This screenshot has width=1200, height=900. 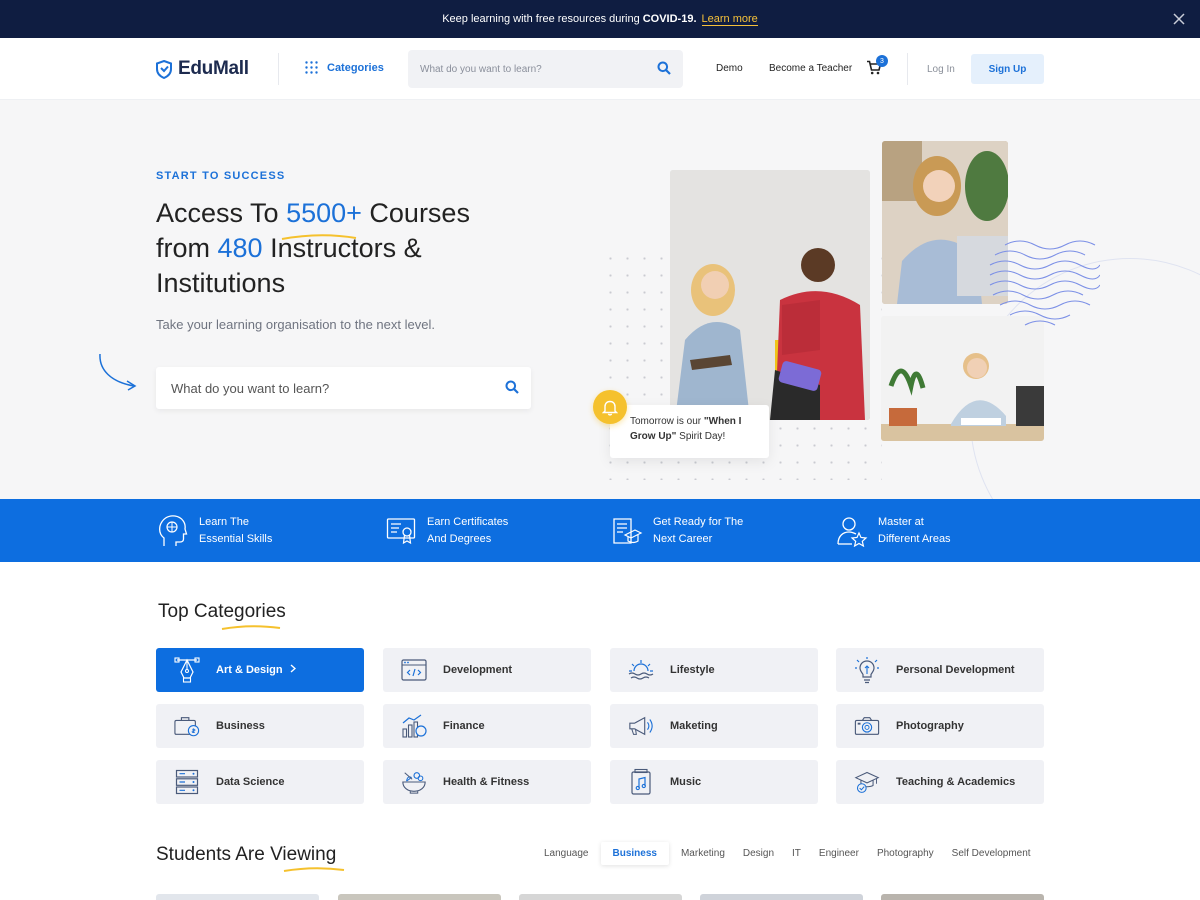 What do you see at coordinates (221, 213) in the screenshot?
I see `hero-title-part: Access To` at bounding box center [221, 213].